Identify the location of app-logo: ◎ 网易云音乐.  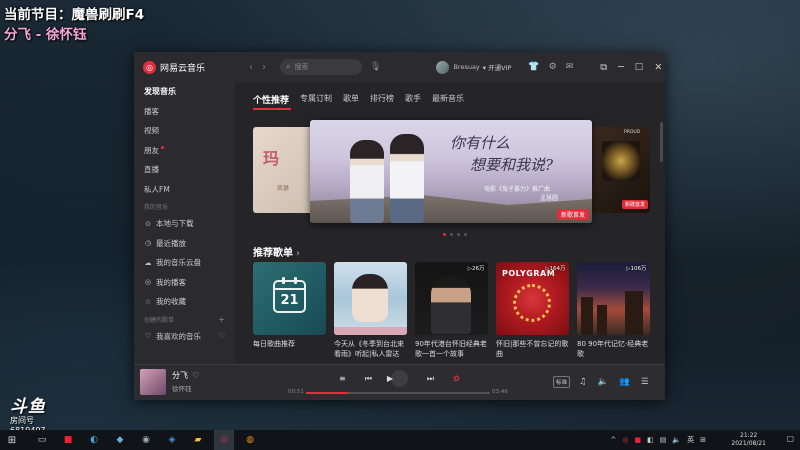
(174, 67).